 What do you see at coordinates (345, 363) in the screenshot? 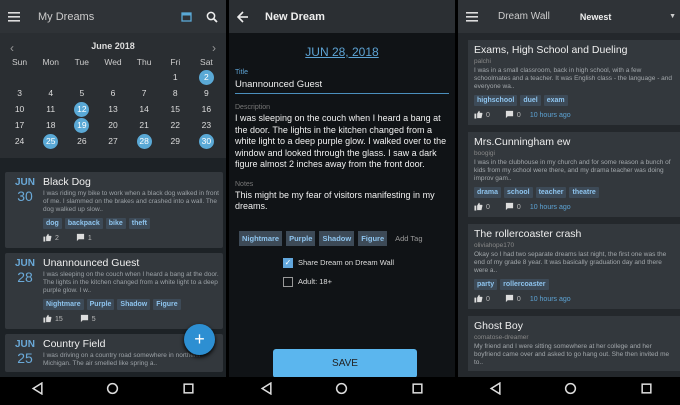
I see `save-button: SAVE` at bounding box center [345, 363].